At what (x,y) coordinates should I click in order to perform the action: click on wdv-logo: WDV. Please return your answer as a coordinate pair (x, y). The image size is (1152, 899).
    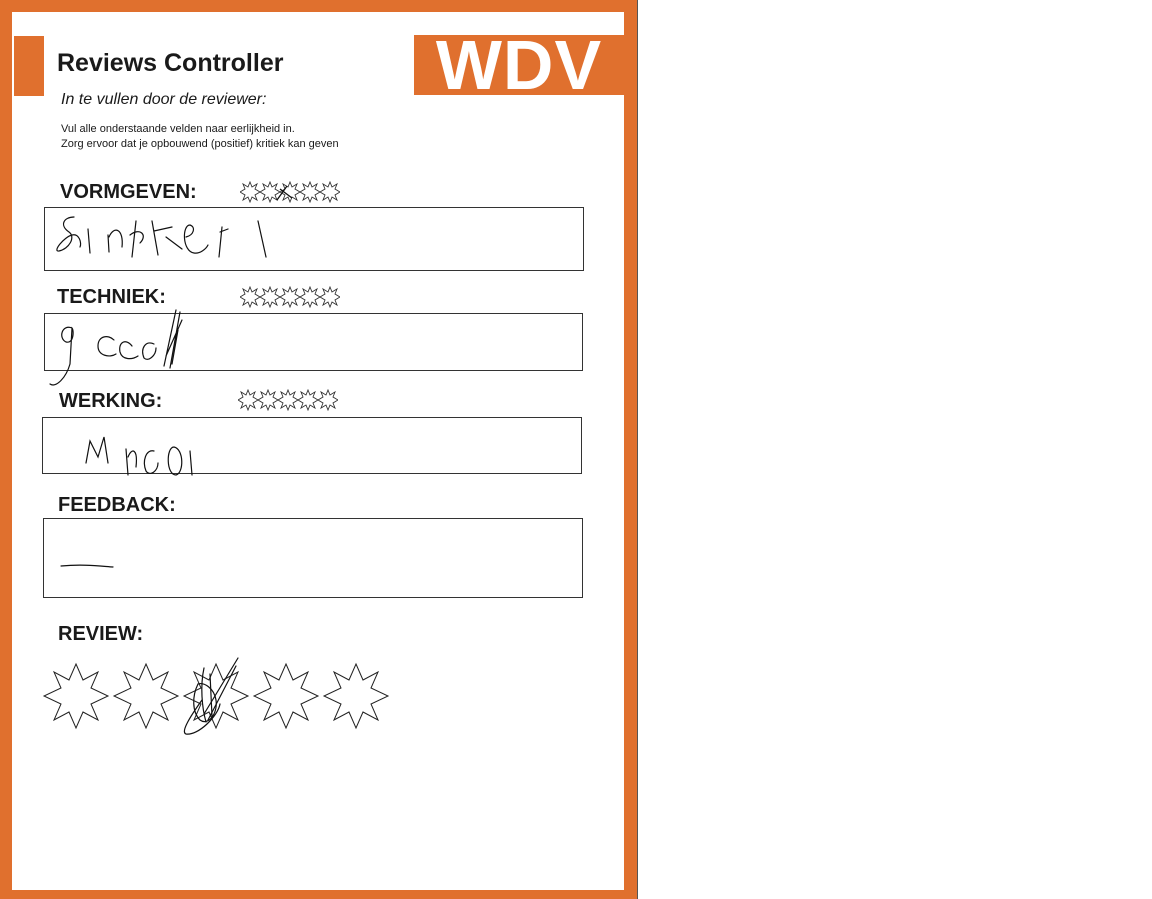
    Looking at the image, I should click on (519, 65).